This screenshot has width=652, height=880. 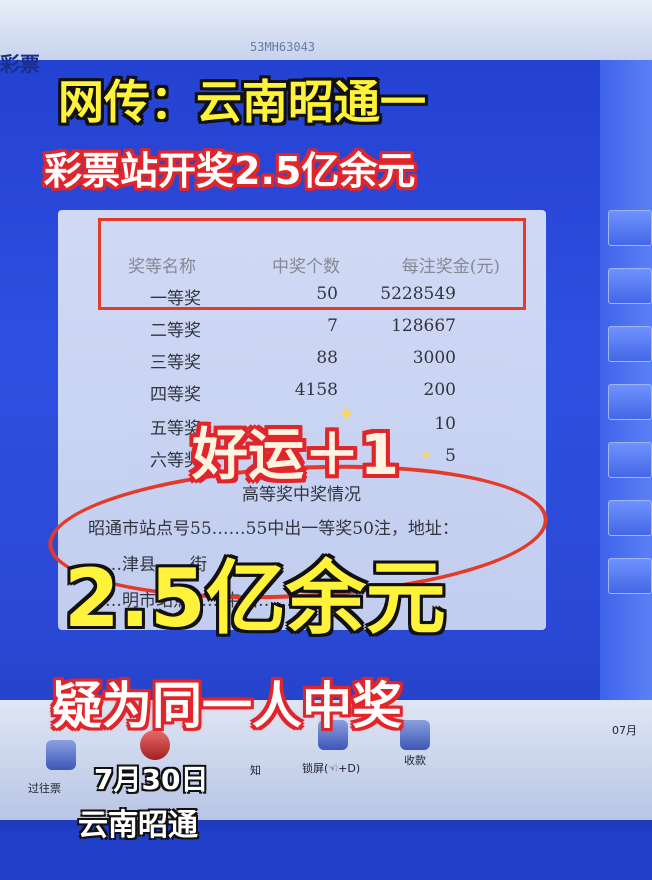 I want to click on taskbar-item: 知, so click(x=255, y=770).